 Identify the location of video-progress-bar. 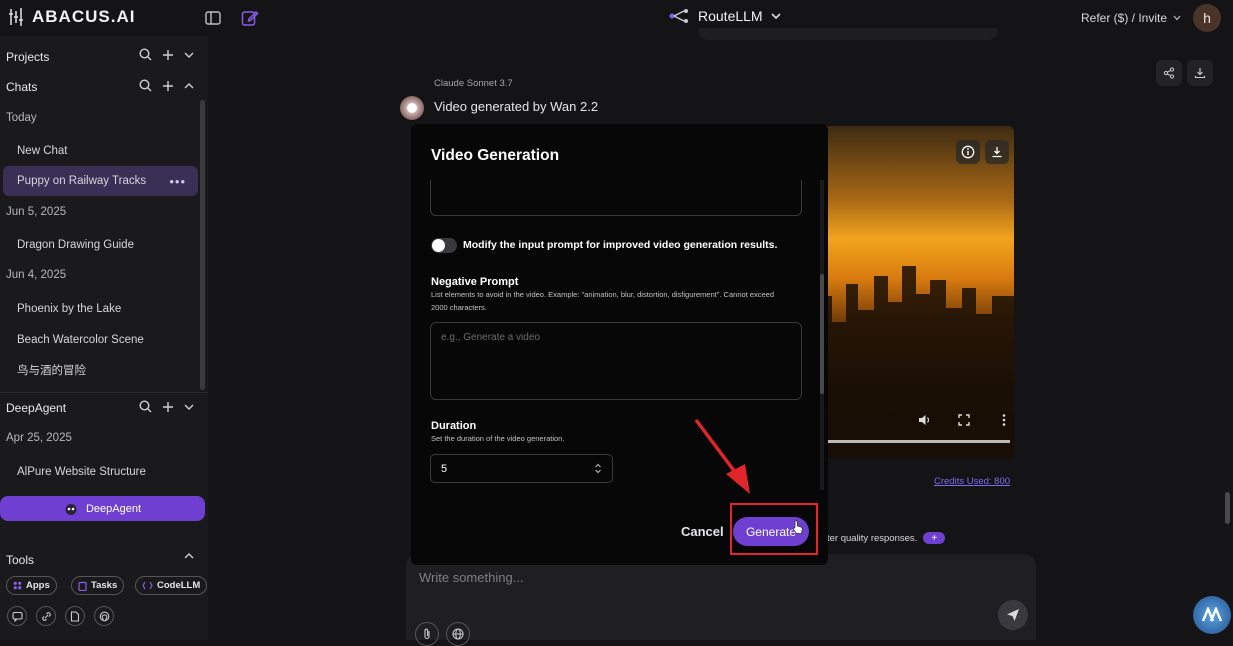
(908, 441).